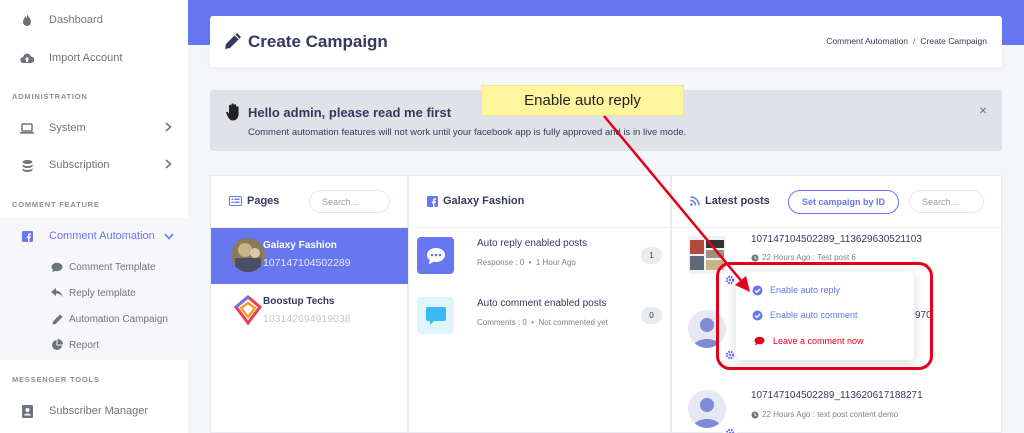 This screenshot has height=433, width=1024. Describe the element at coordinates (532, 243) in the screenshot. I see `item-title: Auto reply enabled posts` at that location.